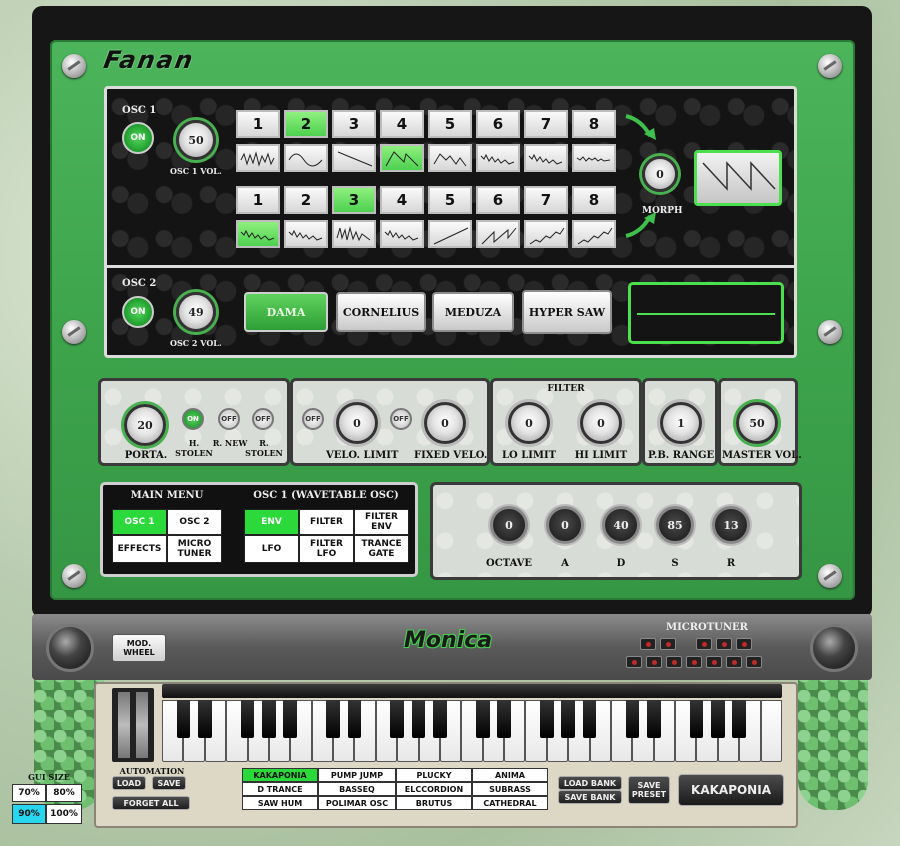 This screenshot has width=900, height=846. Describe the element at coordinates (29, 793) in the screenshot. I see `gui-size-70: 70%` at that location.